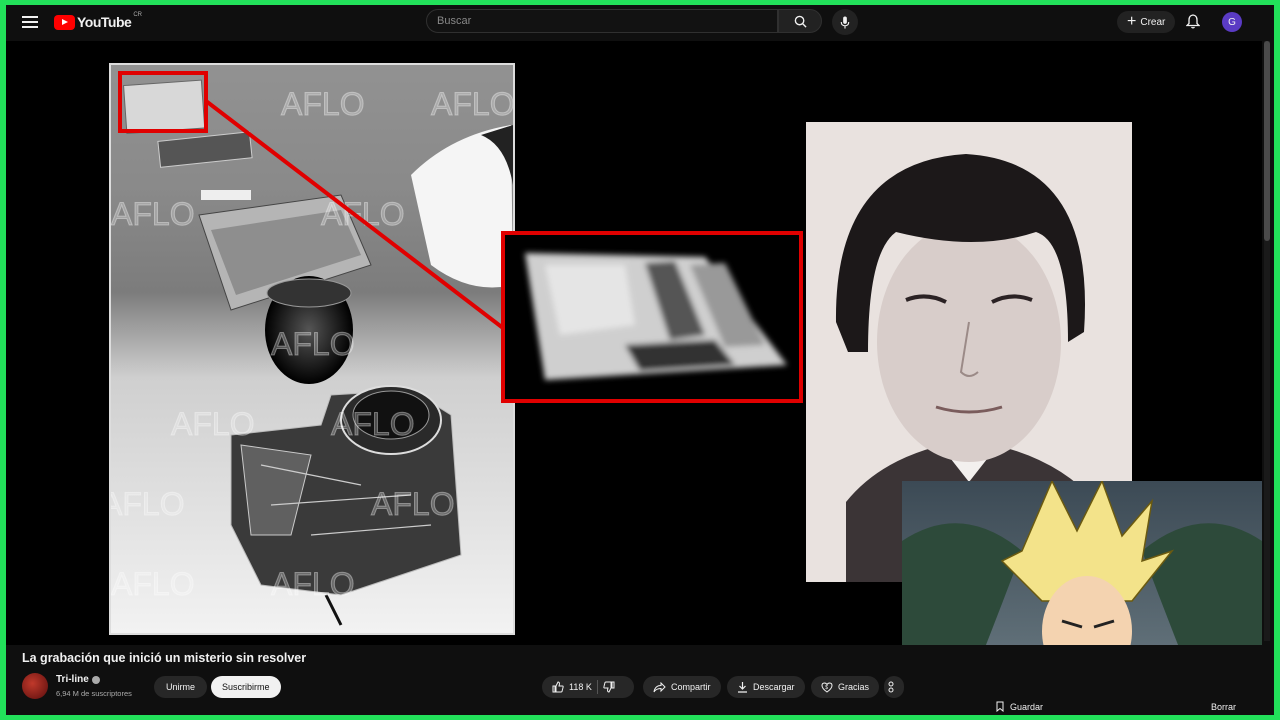  Describe the element at coordinates (891, 687) in the screenshot. I see `clip-icon` at that location.